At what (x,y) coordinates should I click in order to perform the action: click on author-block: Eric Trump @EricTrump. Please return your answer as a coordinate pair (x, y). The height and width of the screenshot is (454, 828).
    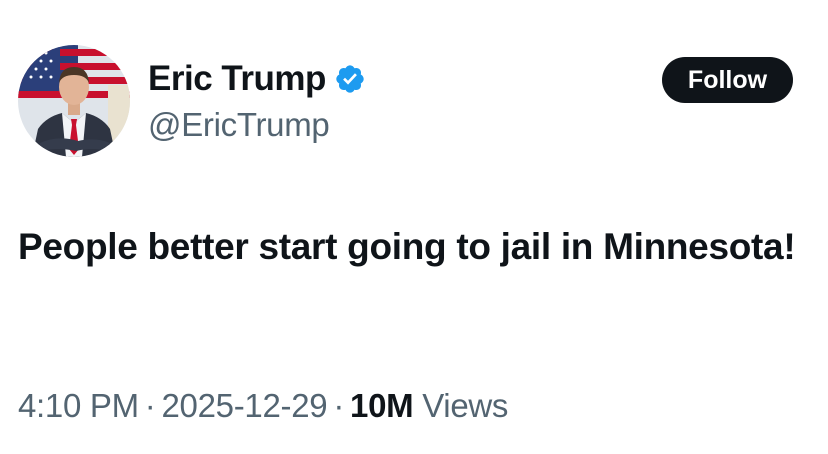
    Looking at the image, I should click on (257, 101).